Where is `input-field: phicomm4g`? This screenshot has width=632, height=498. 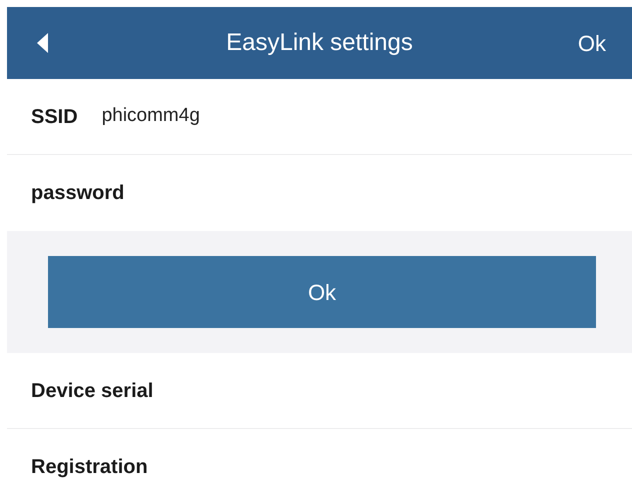
input-field: phicomm4g is located at coordinates (367, 116).